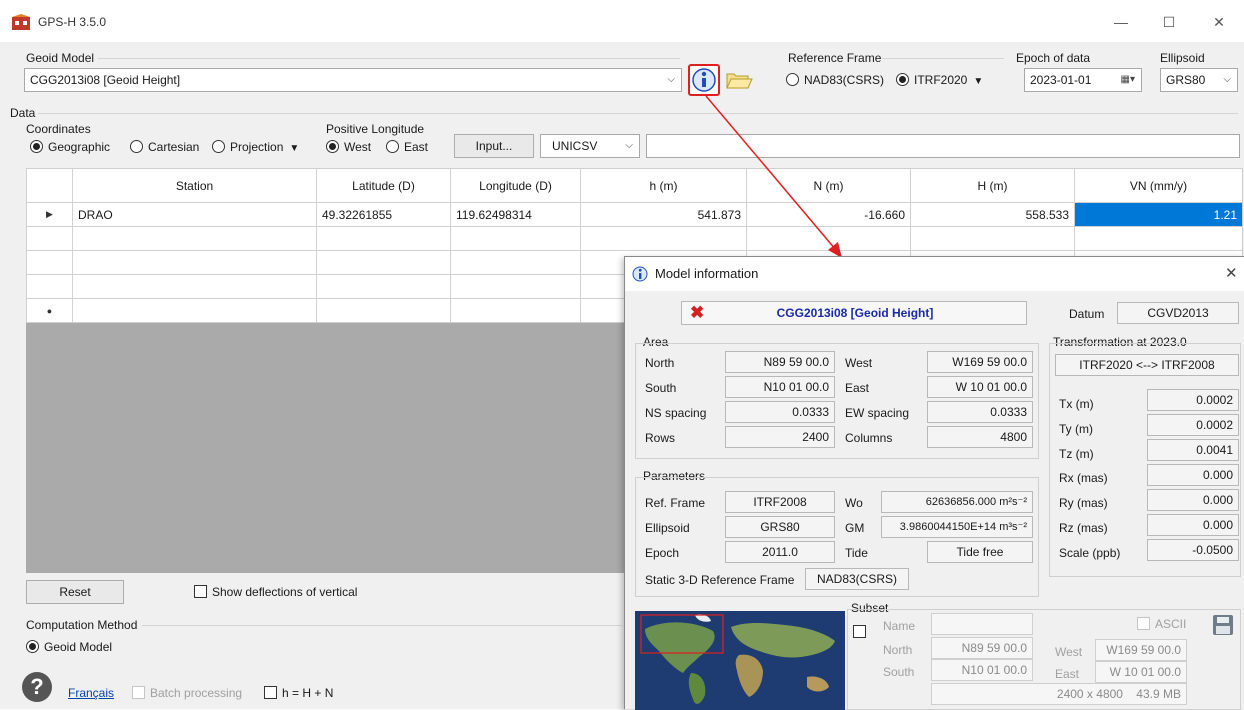  Describe the element at coordinates (1158, 185) in the screenshot. I see `column-header: VN (mm/y)` at that location.